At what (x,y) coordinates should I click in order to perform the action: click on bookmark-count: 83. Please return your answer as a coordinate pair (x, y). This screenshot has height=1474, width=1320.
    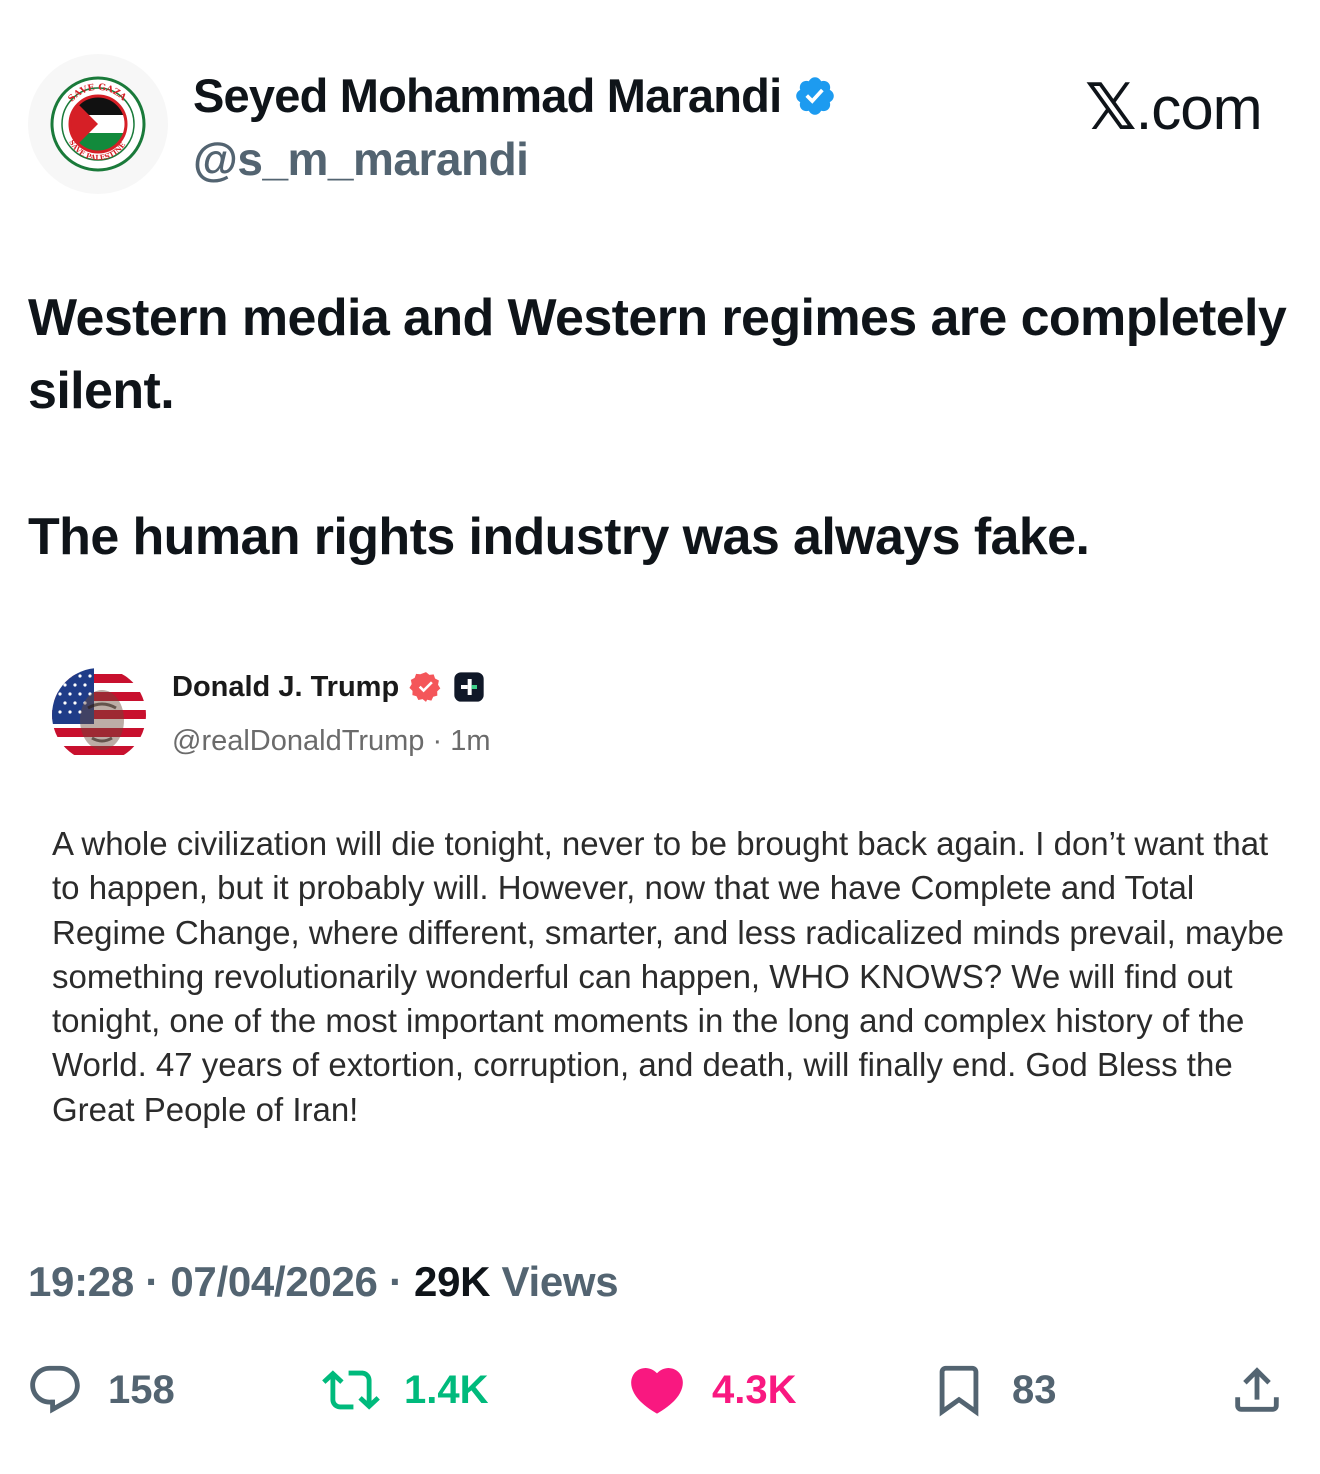
    Looking at the image, I should click on (1034, 1389).